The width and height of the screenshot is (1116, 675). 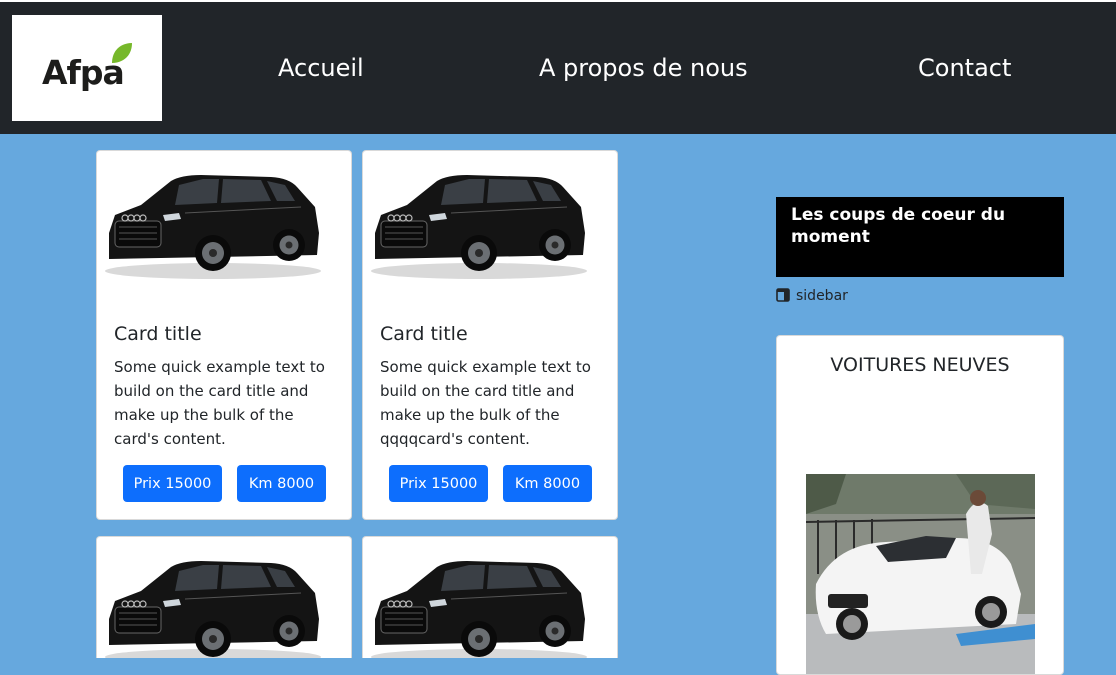 What do you see at coordinates (87, 68) in the screenshot?
I see `afpa-logo: Afpa` at bounding box center [87, 68].